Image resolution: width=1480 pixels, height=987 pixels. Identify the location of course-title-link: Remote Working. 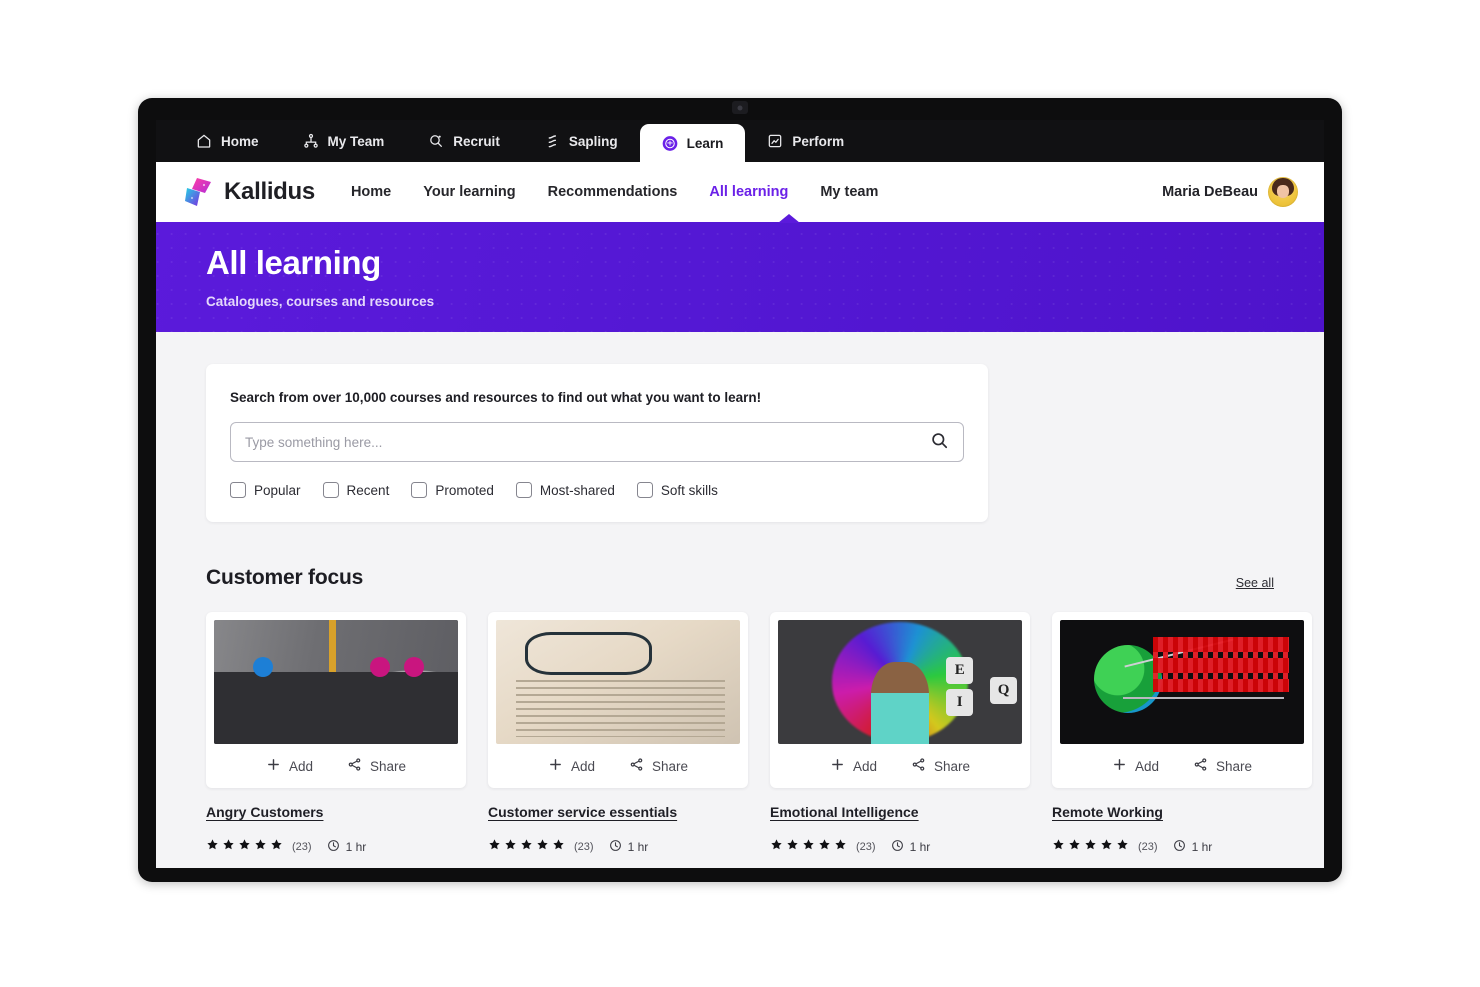
(1182, 812).